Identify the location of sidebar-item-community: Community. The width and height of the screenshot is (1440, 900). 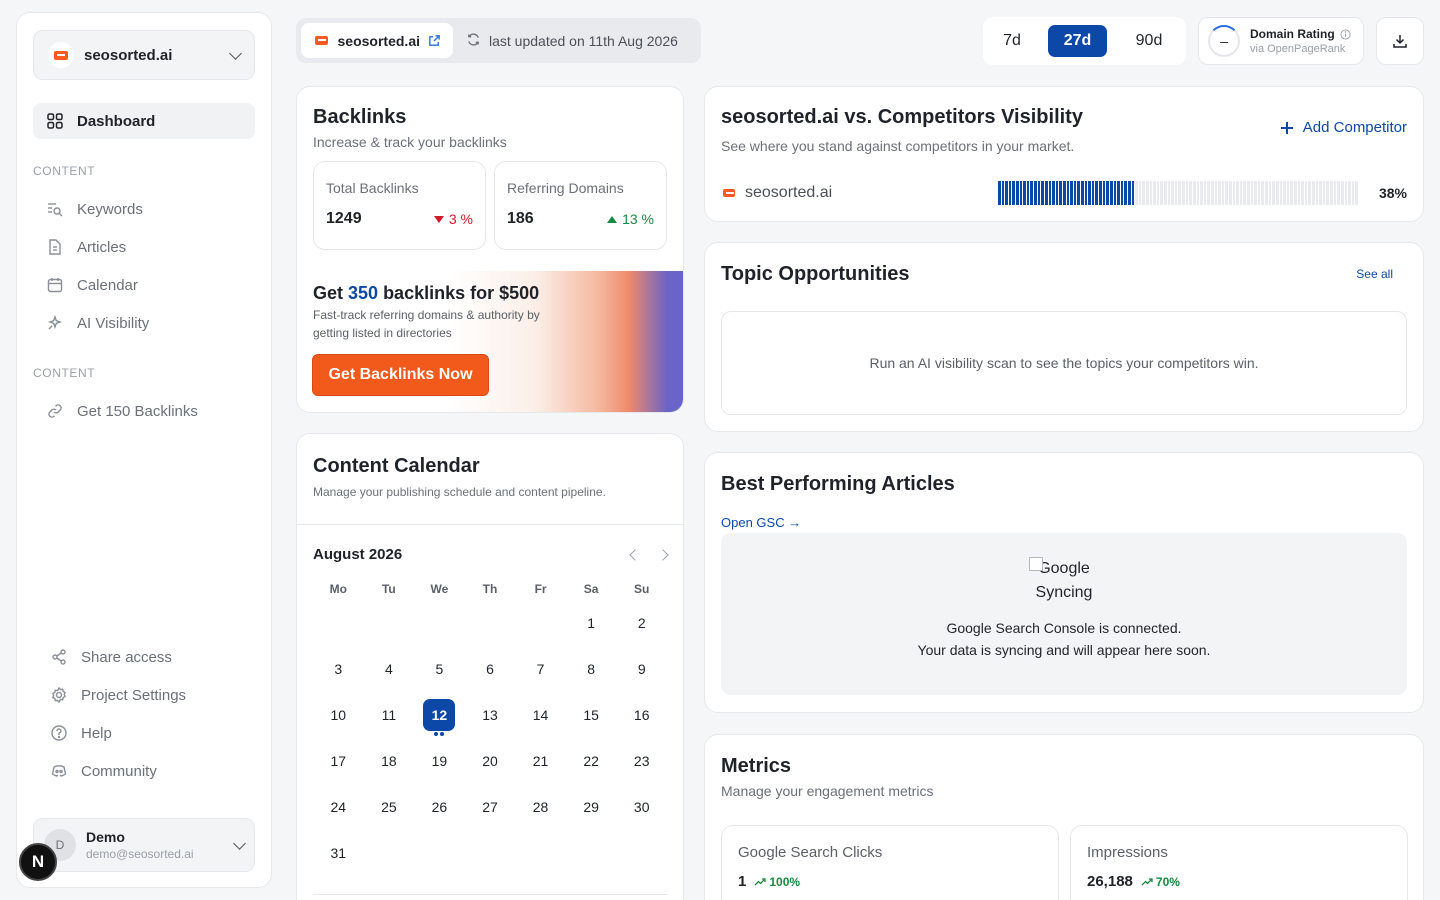
(148, 771).